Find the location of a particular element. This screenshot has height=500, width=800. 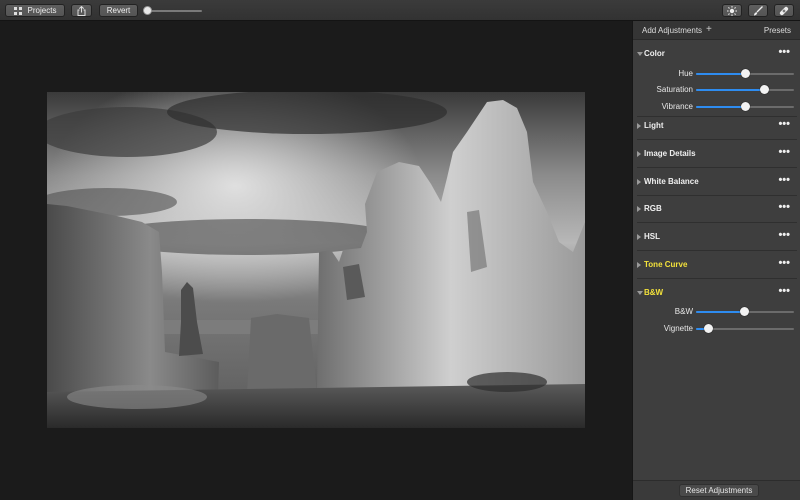

brush-icon is located at coordinates (758, 10).